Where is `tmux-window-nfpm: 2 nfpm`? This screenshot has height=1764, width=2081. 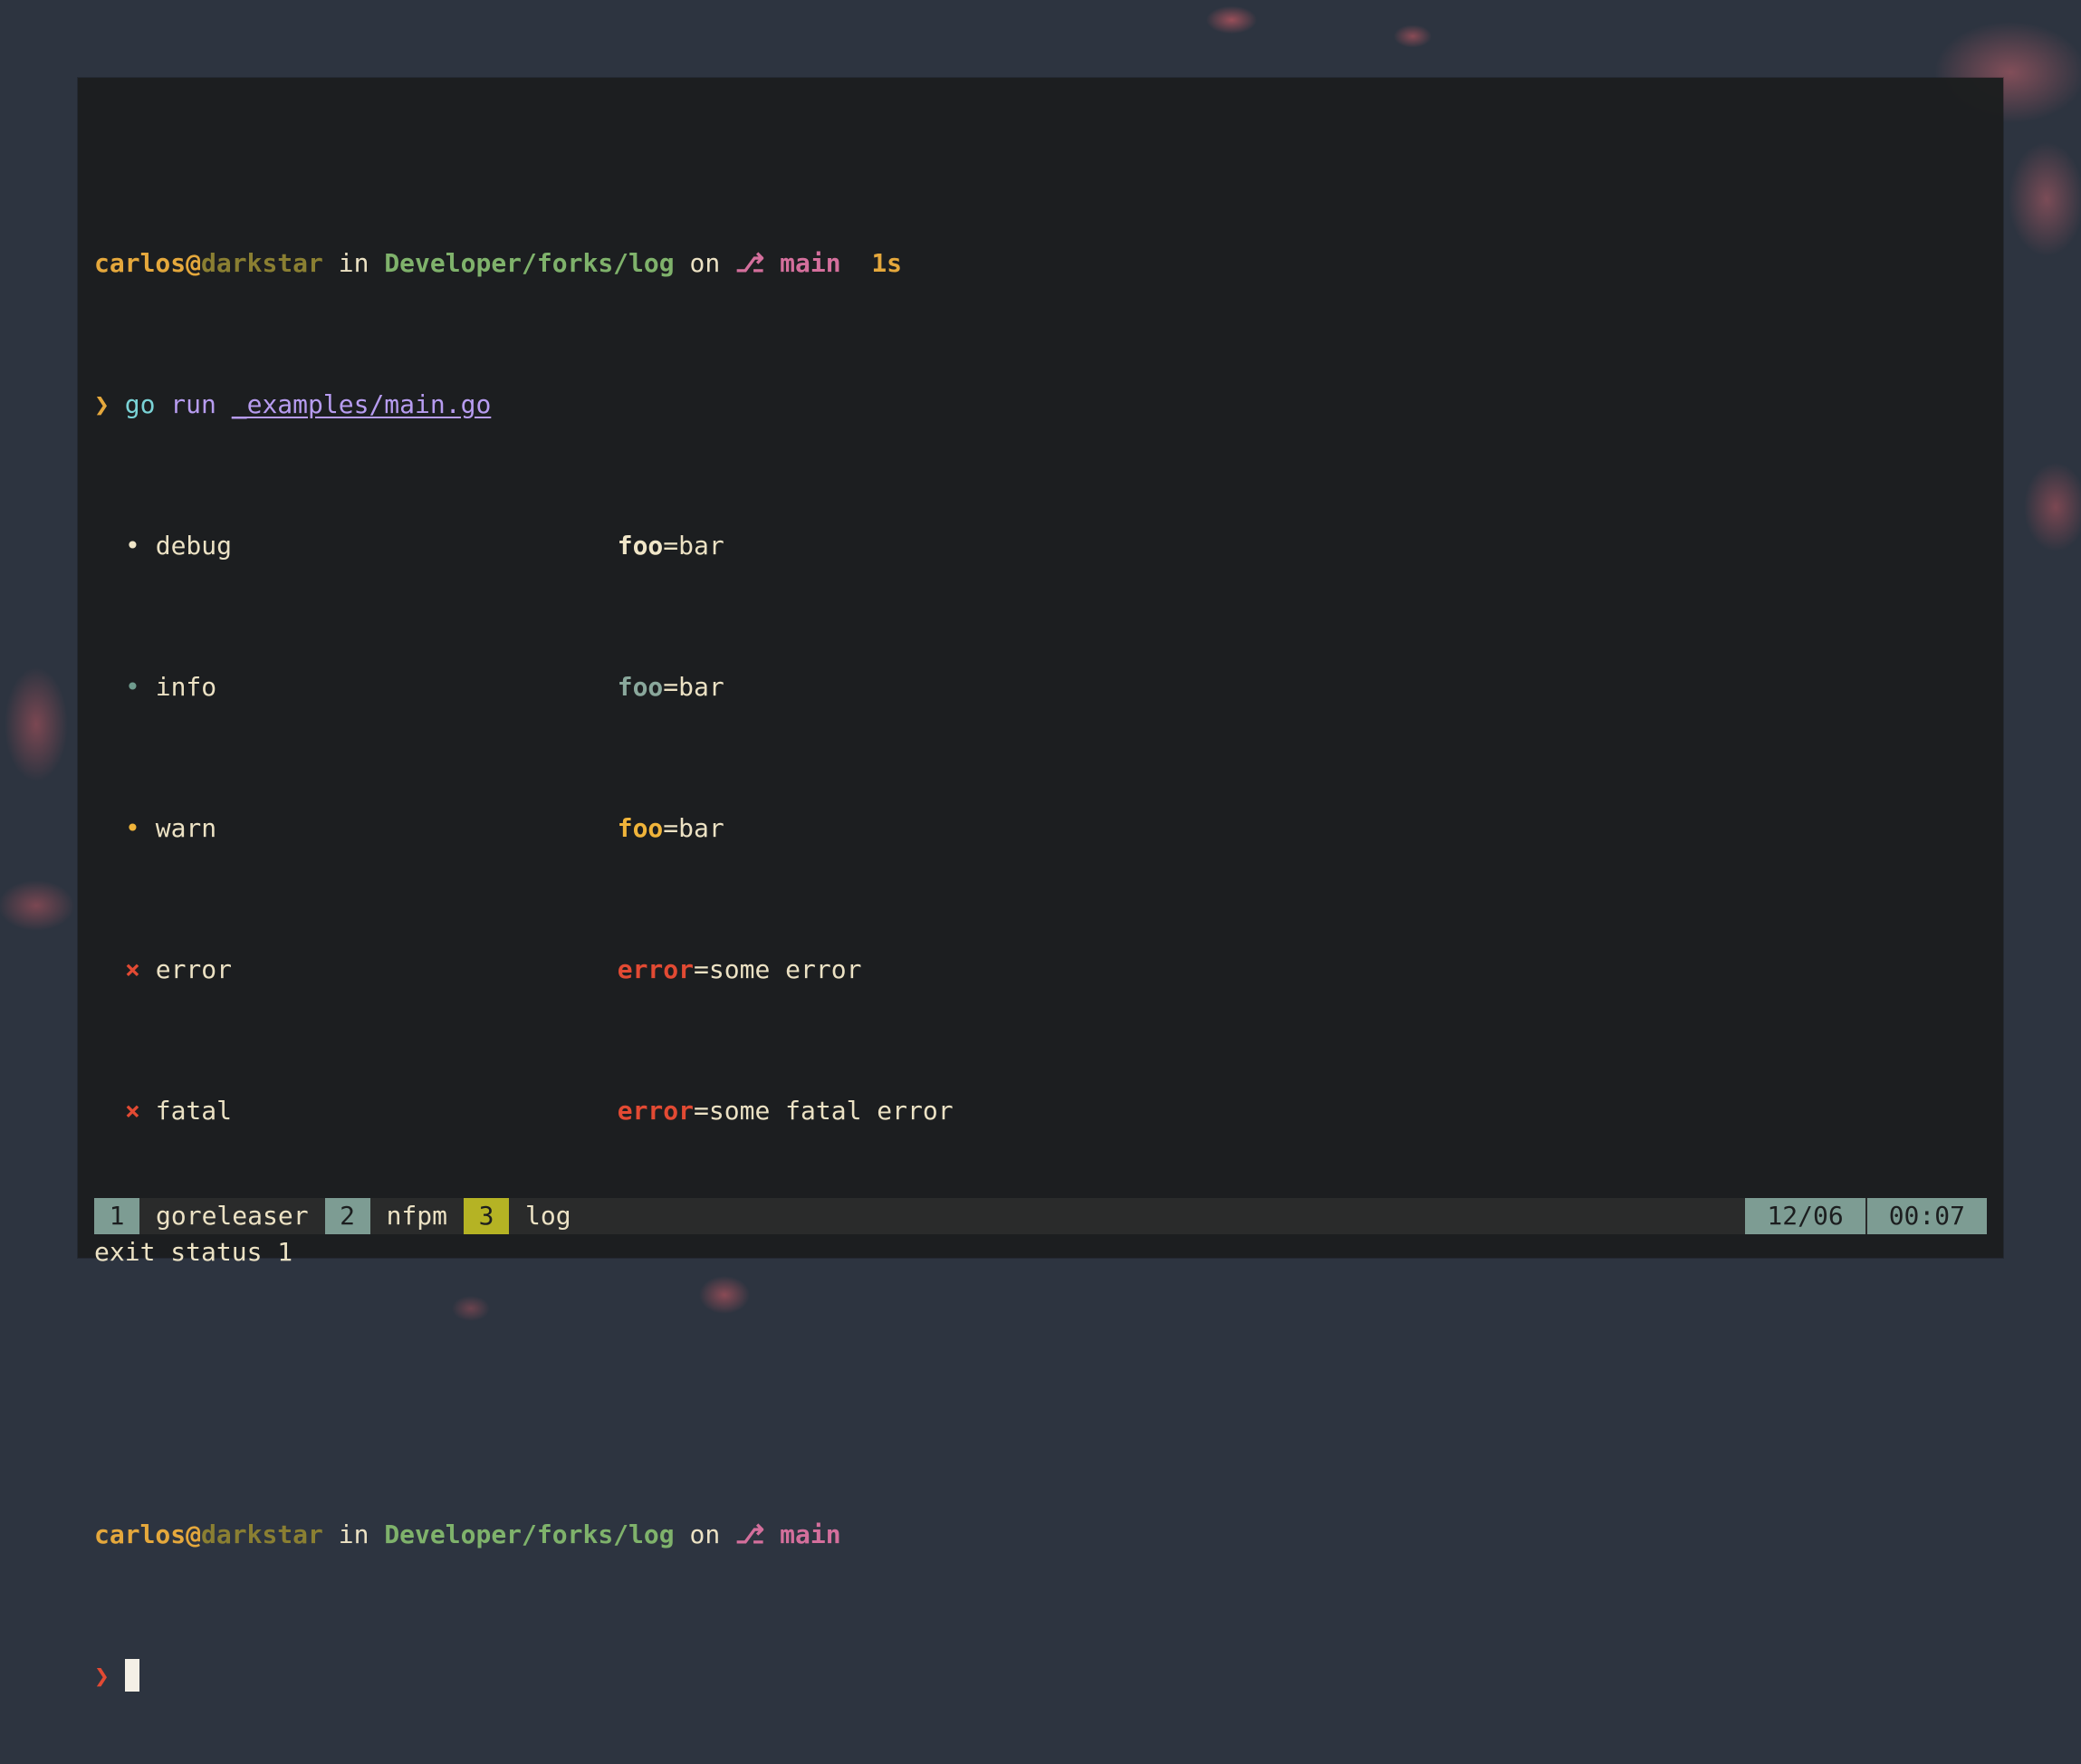
tmux-window-nfpm: 2 nfpm is located at coordinates (394, 1216).